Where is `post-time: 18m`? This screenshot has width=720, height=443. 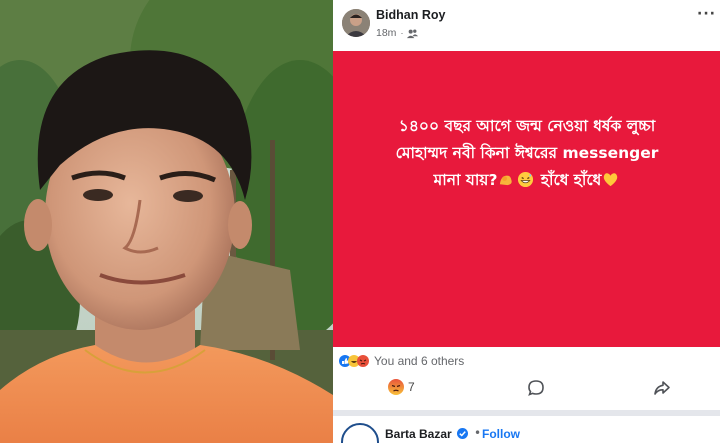 post-time: 18m is located at coordinates (386, 33).